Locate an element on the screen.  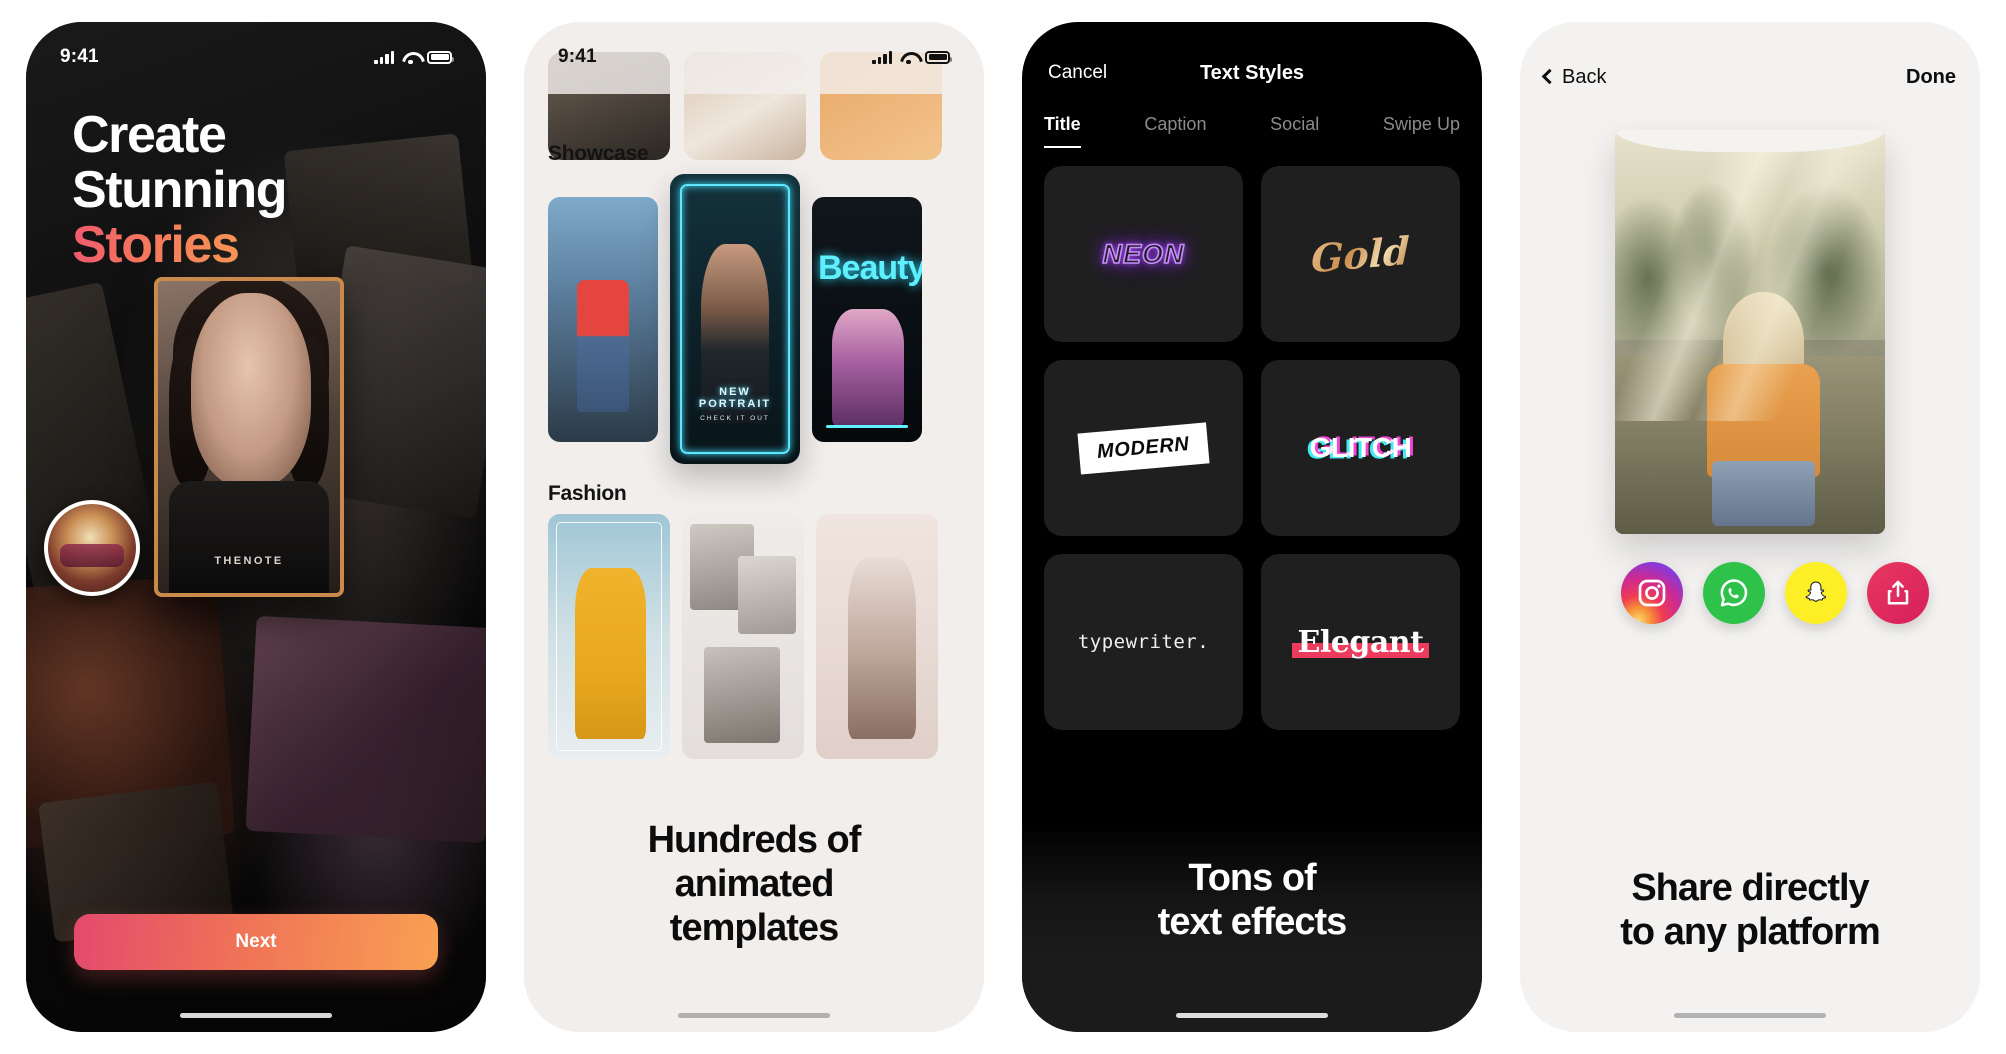
style-label-neon: NEON is located at coordinates (1143, 254).